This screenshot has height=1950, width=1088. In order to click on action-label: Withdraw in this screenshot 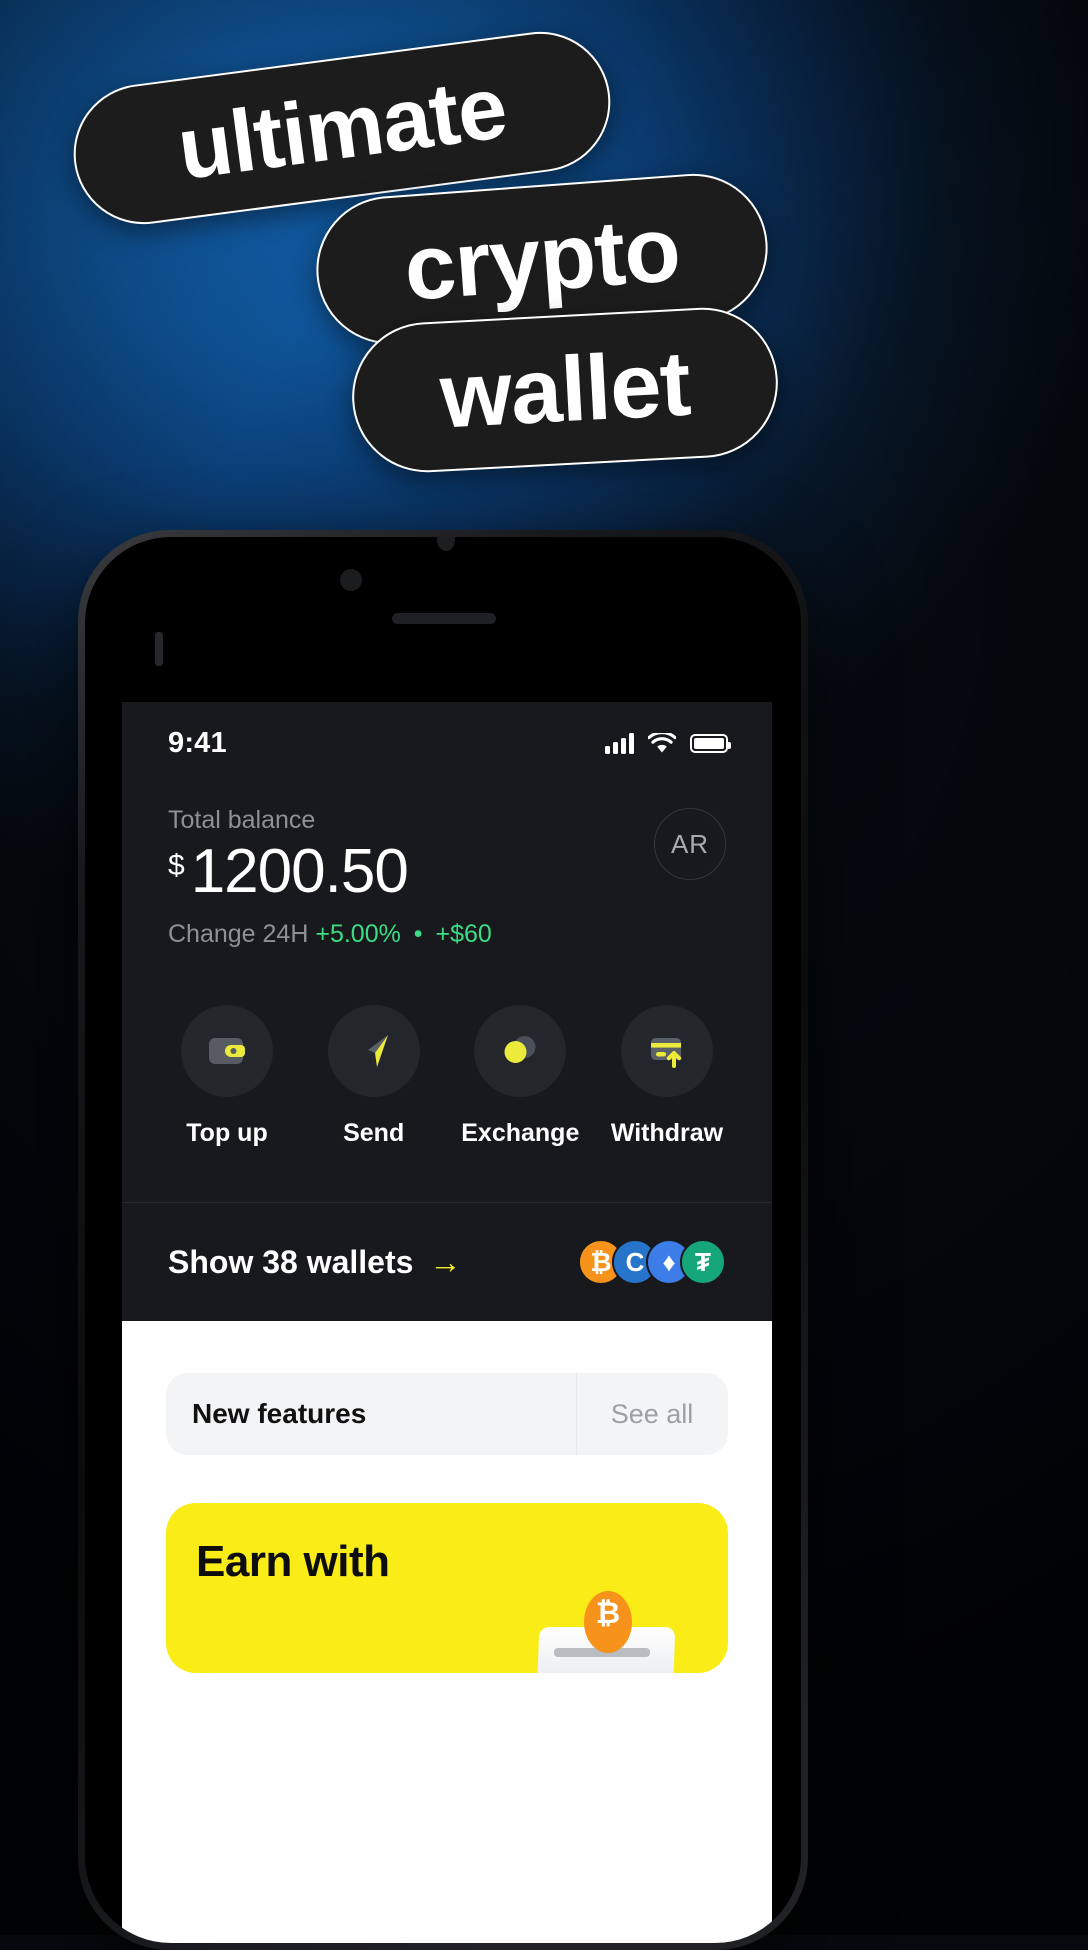, I will do `click(667, 1133)`.